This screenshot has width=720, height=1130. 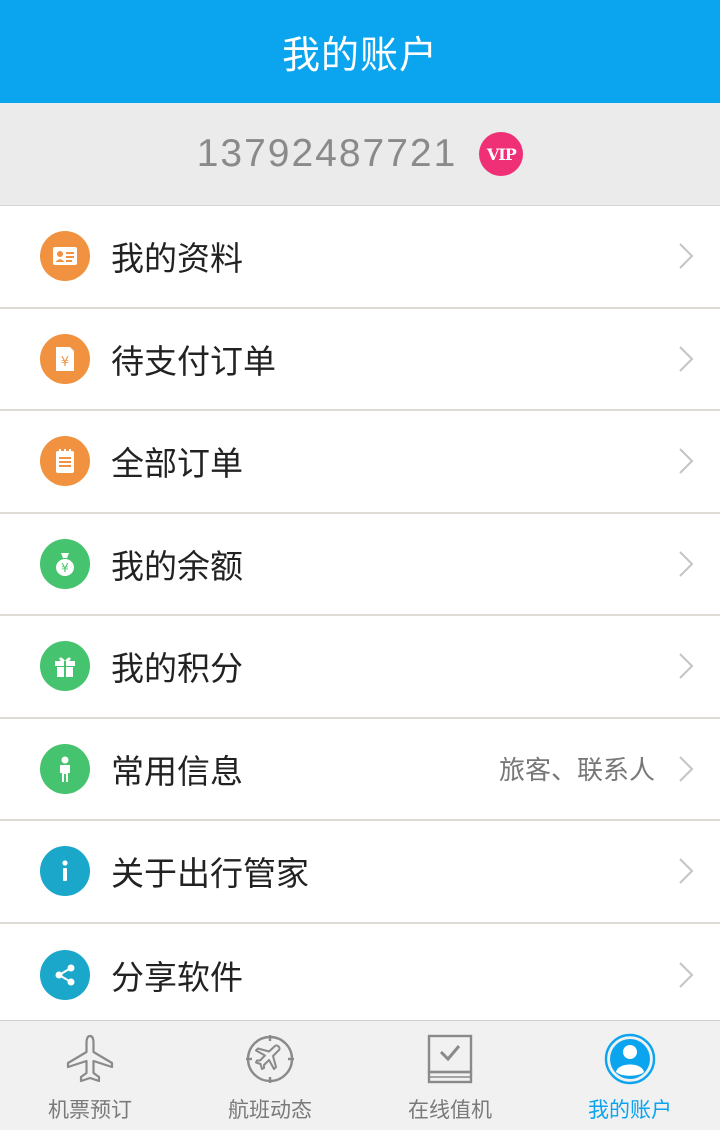 What do you see at coordinates (630, 1059) in the screenshot?
I see `account-icon` at bounding box center [630, 1059].